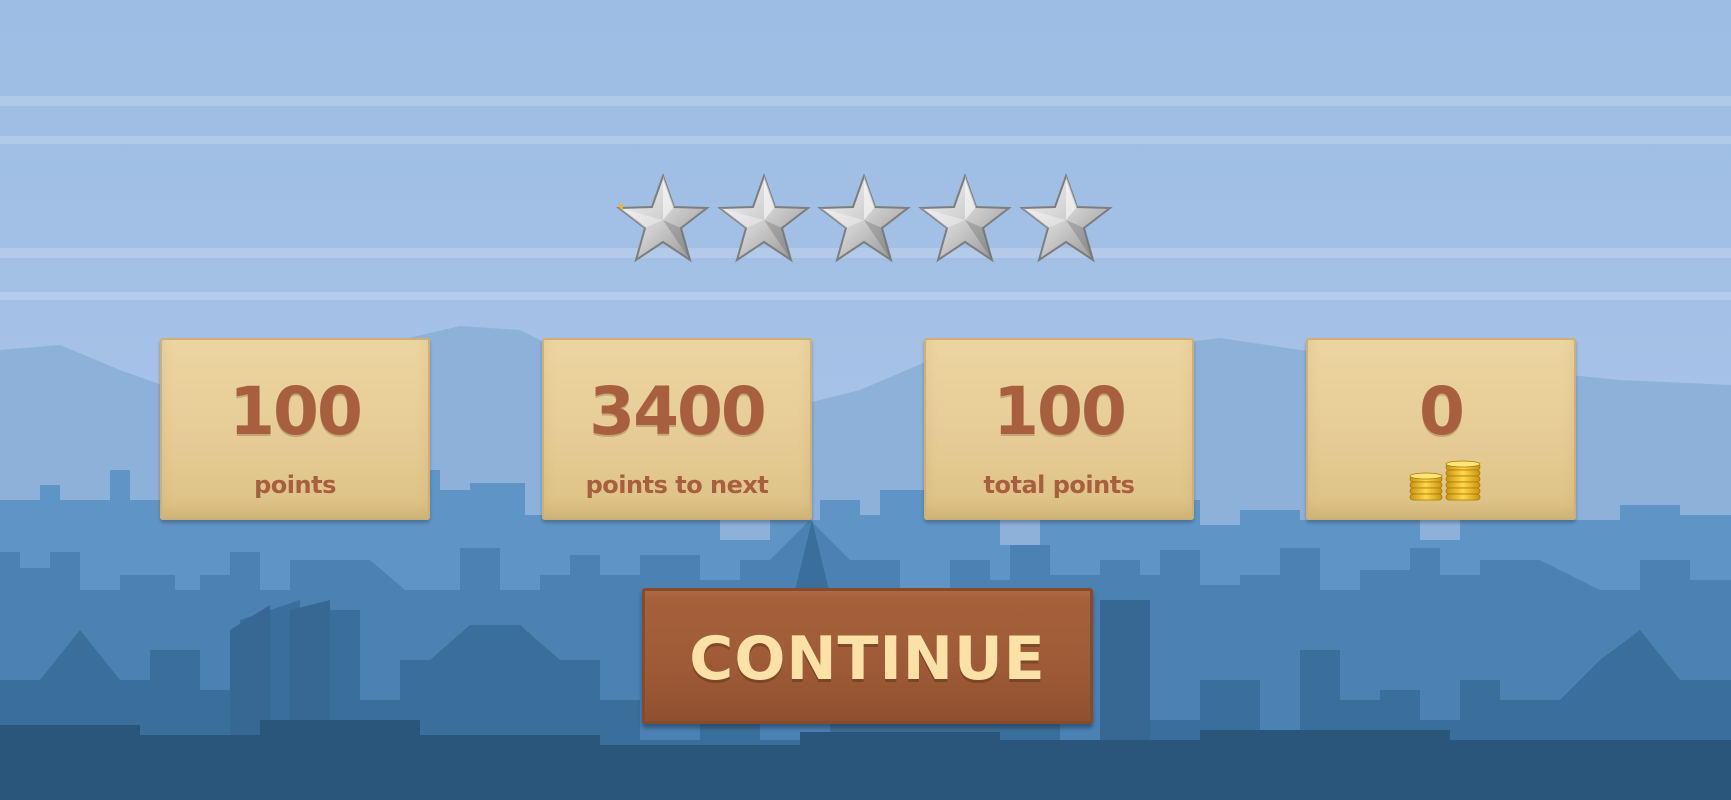 The width and height of the screenshot is (1731, 800). I want to click on points-card: 100 points, so click(295, 429).